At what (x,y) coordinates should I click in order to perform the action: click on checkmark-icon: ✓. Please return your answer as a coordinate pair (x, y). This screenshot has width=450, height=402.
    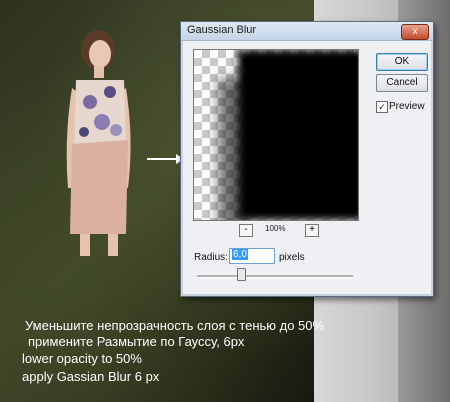
    Looking at the image, I should click on (382, 107).